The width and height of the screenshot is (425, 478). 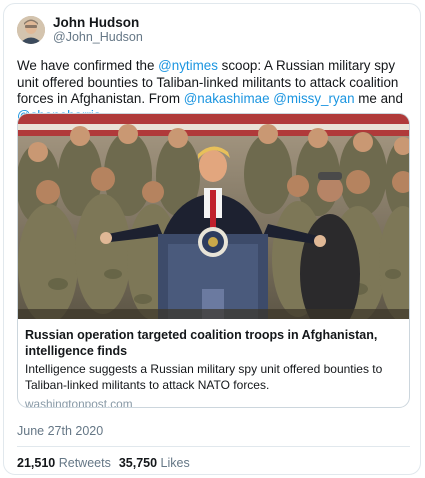 I want to click on avatar, so click(x=31, y=30).